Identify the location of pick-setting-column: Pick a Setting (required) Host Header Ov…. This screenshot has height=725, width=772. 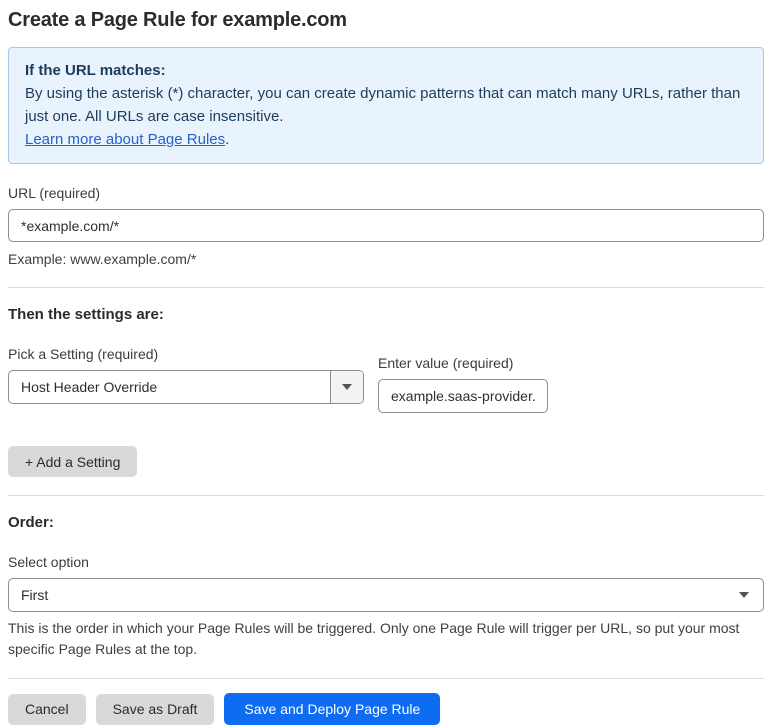
(186, 375).